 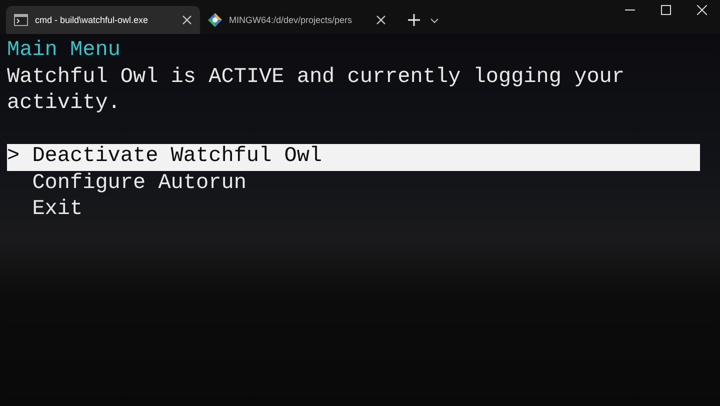 I want to click on menu-heading: Main Menu, so click(x=64, y=51).